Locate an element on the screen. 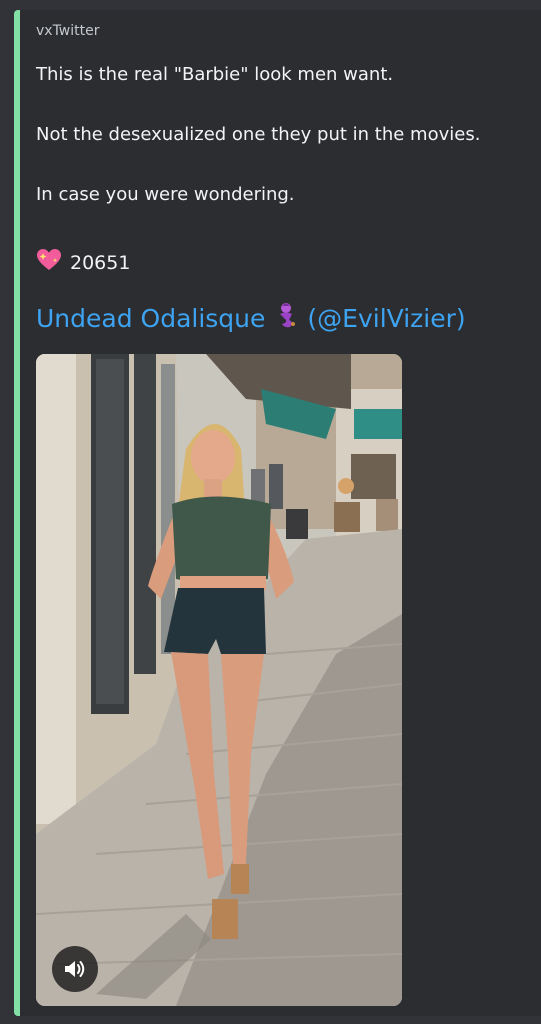  embed-provider: vxTwitter is located at coordinates (68, 31).